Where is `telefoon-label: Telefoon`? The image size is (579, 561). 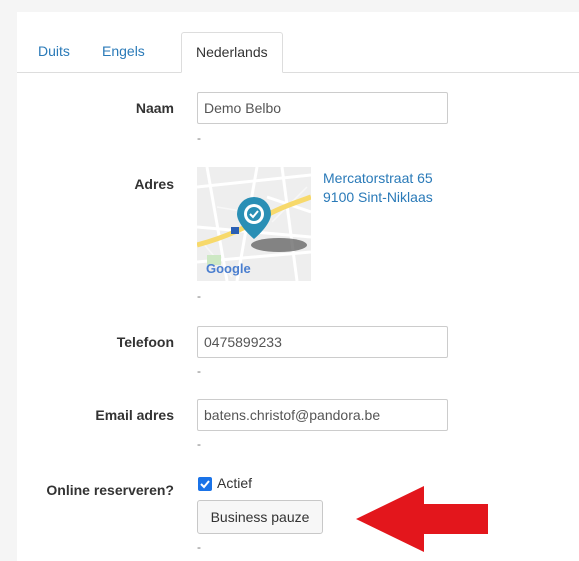 telefoon-label: Telefoon is located at coordinates (145, 342).